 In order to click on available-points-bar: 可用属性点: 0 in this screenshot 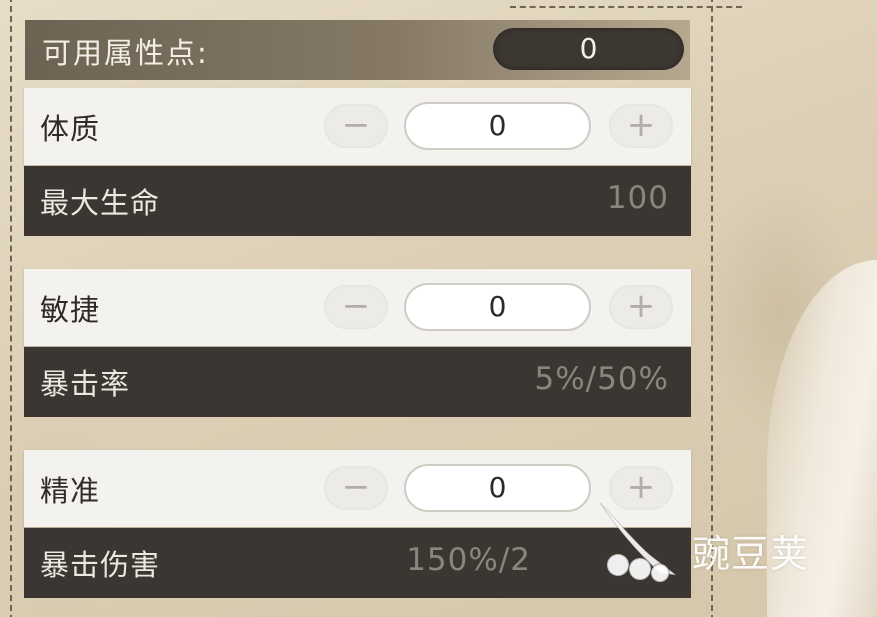, I will do `click(357, 50)`.